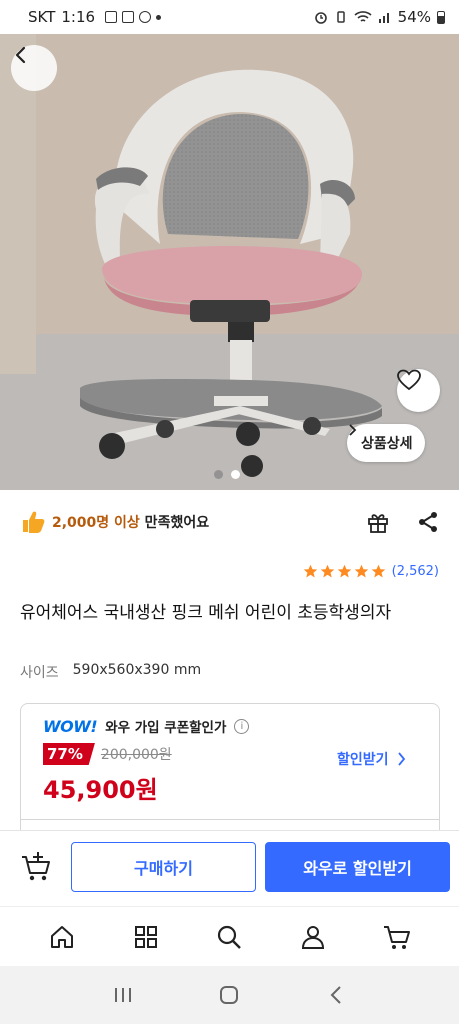 This screenshot has height=1024, width=459. I want to click on my-page-icon, so click(313, 937).